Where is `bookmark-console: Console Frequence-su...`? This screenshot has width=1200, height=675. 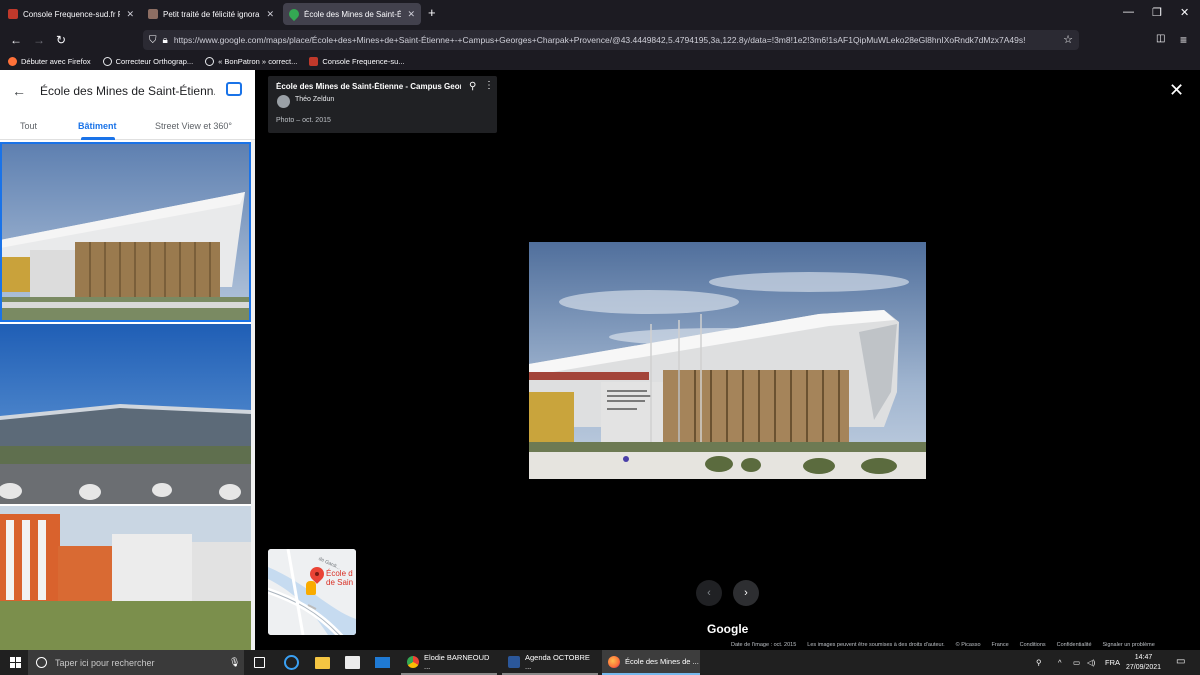 bookmark-console: Console Frequence-su... is located at coordinates (357, 61).